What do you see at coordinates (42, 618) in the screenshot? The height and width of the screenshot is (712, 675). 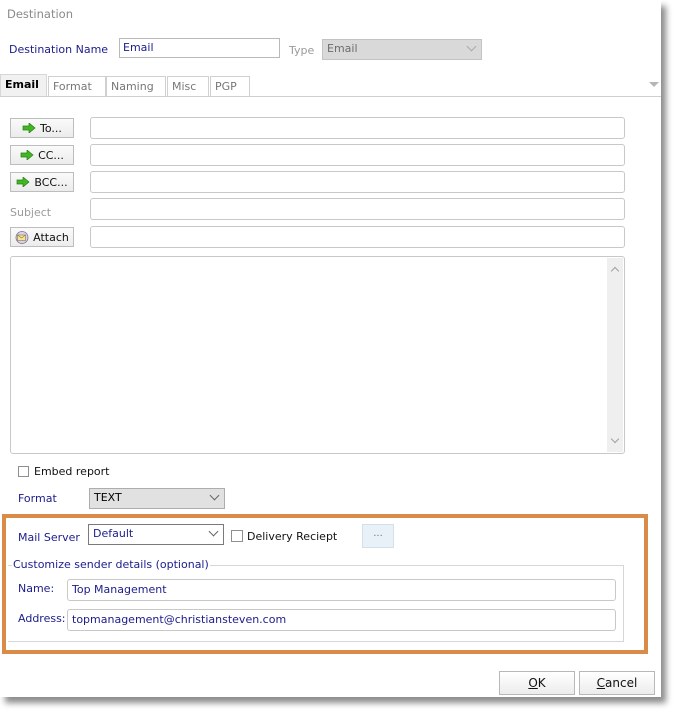 I see `sender-address-label: Address:` at bounding box center [42, 618].